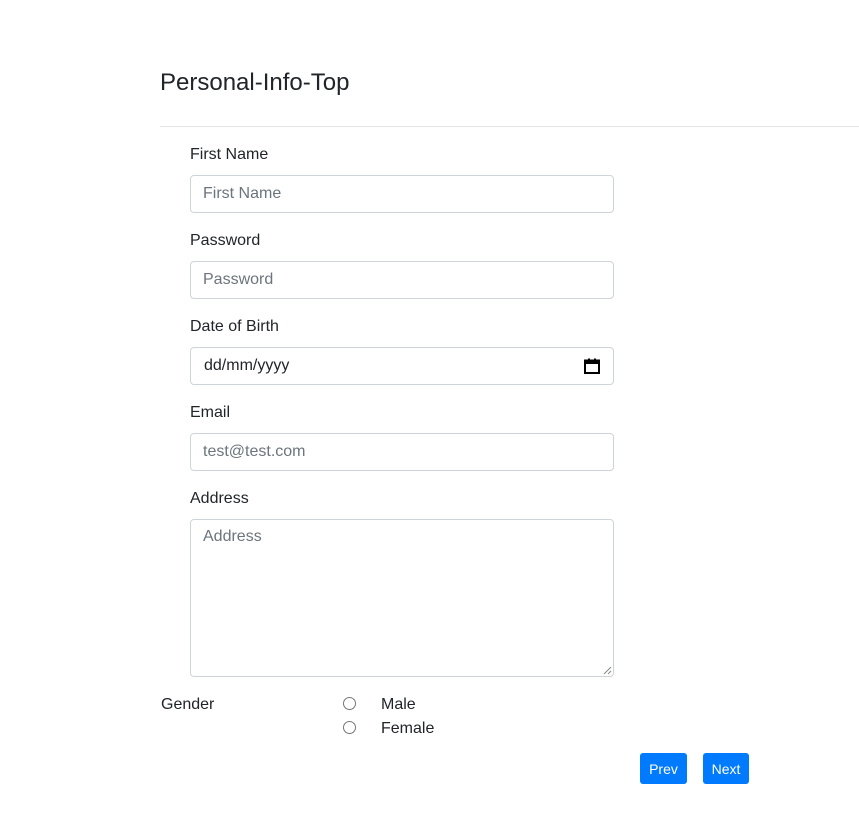 The image size is (859, 840). I want to click on dob-input: dd/mm/yyyy, so click(402, 366).